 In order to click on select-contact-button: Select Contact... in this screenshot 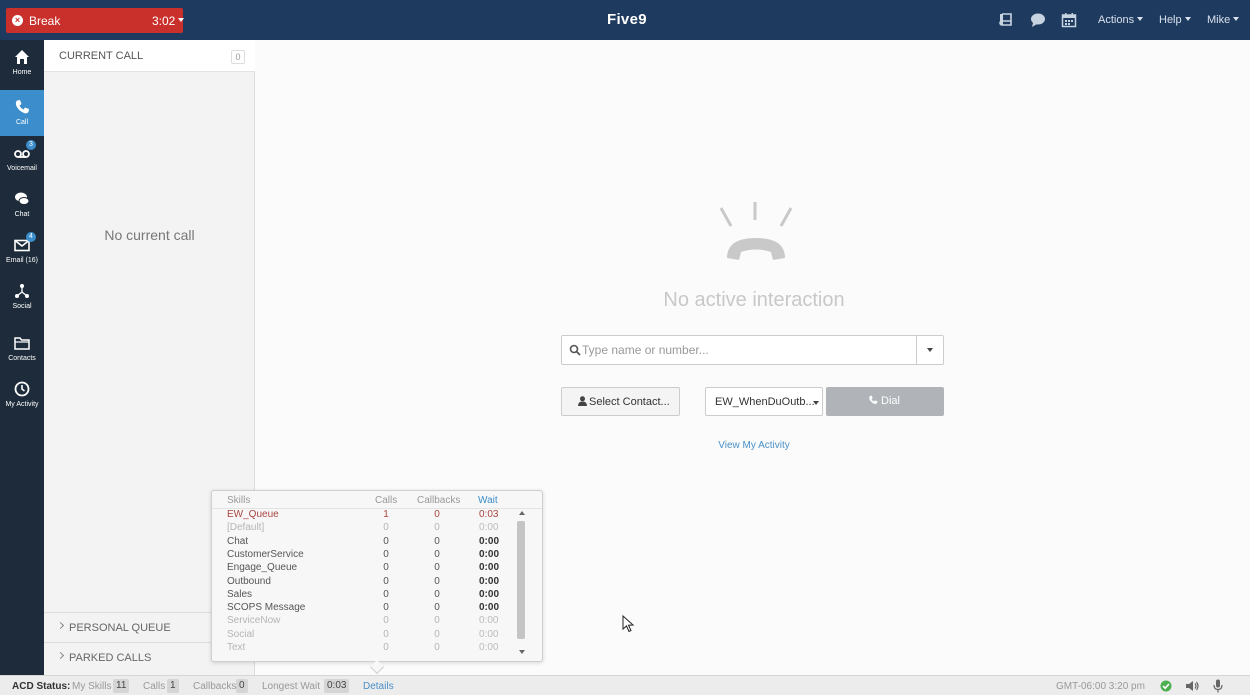, I will do `click(620, 401)`.